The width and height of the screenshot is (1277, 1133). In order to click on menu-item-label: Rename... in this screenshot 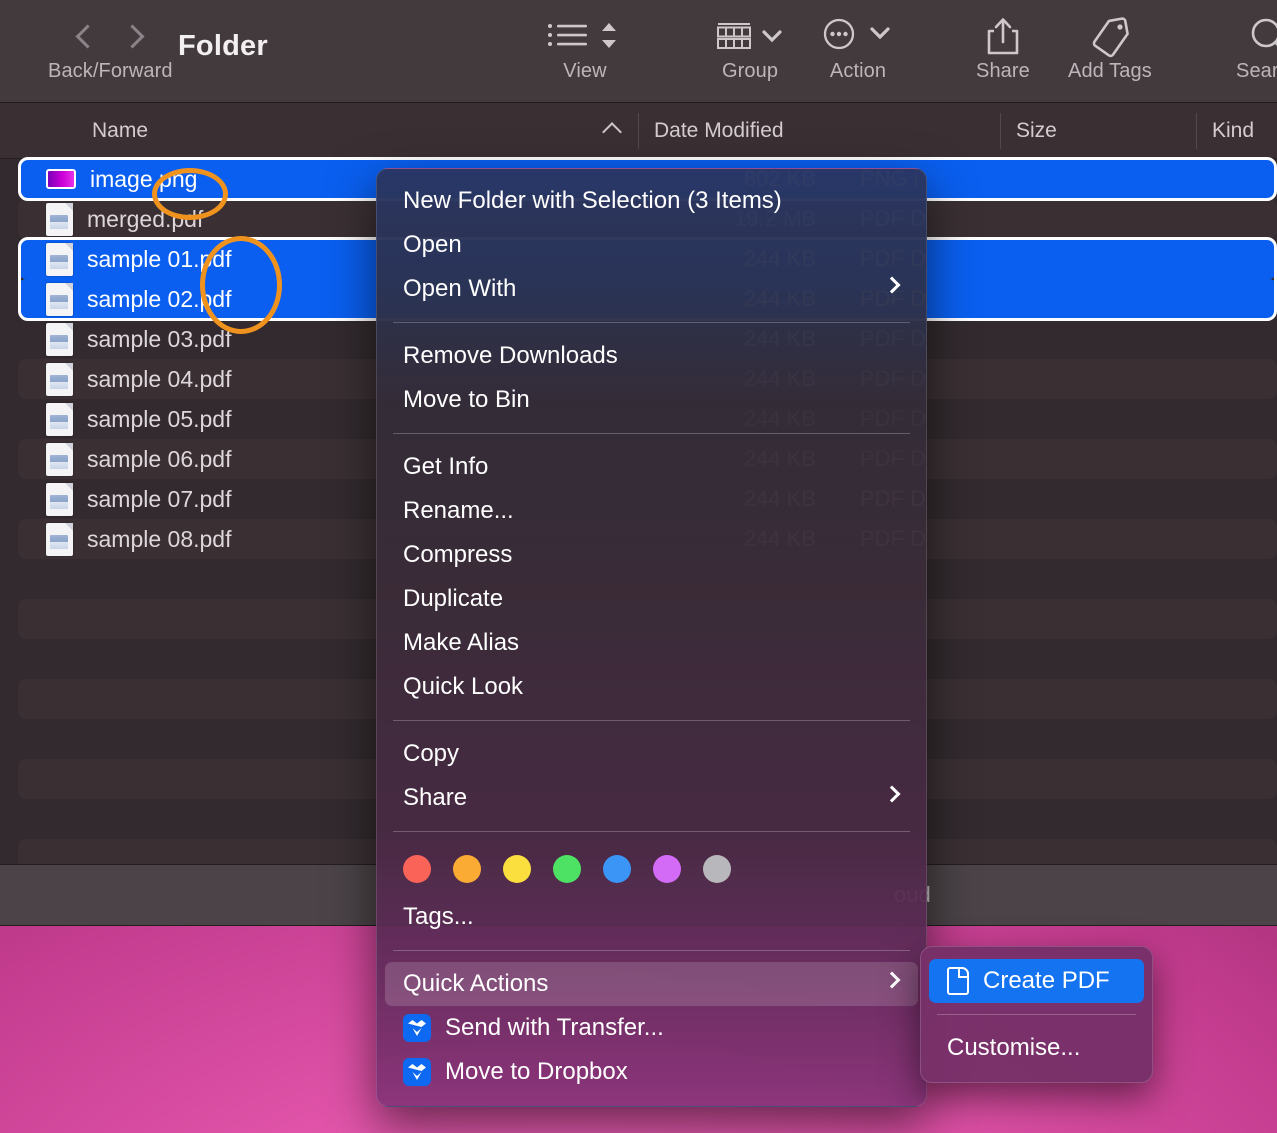, I will do `click(458, 510)`.